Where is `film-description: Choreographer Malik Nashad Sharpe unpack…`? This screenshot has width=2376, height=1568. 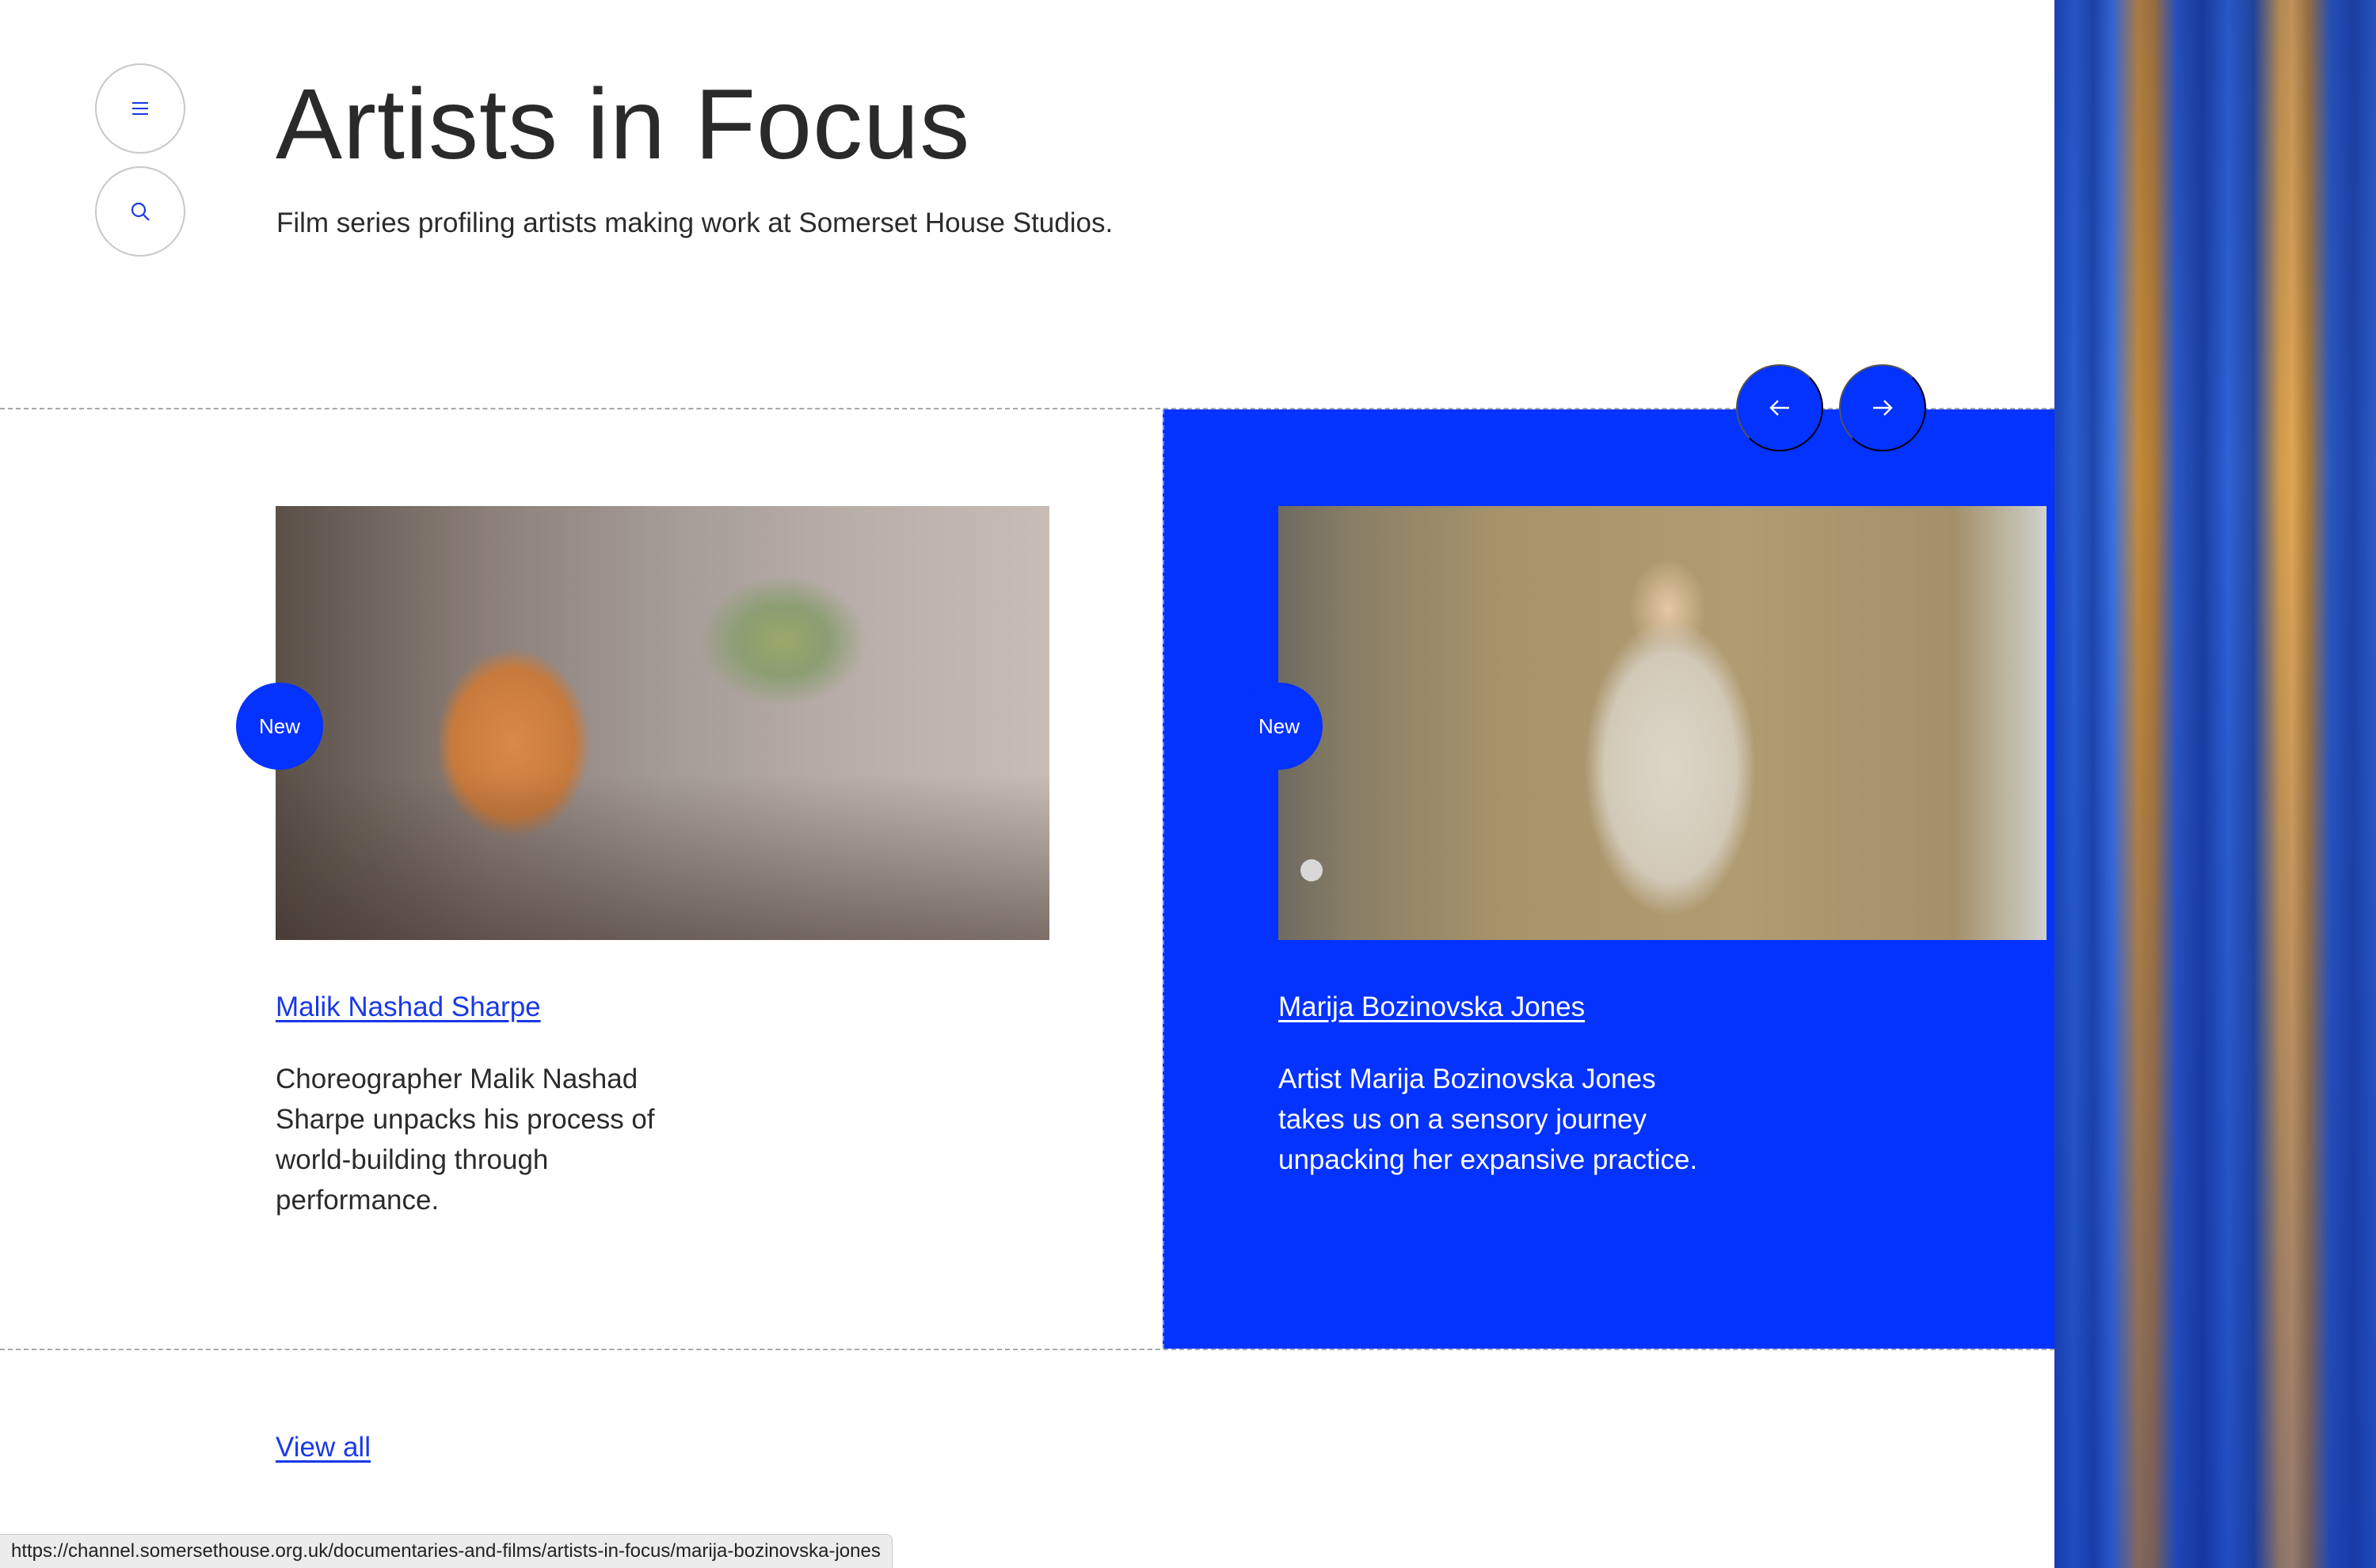
film-description: Choreographer Malik Nashad Sharpe unpack… is located at coordinates (465, 1140).